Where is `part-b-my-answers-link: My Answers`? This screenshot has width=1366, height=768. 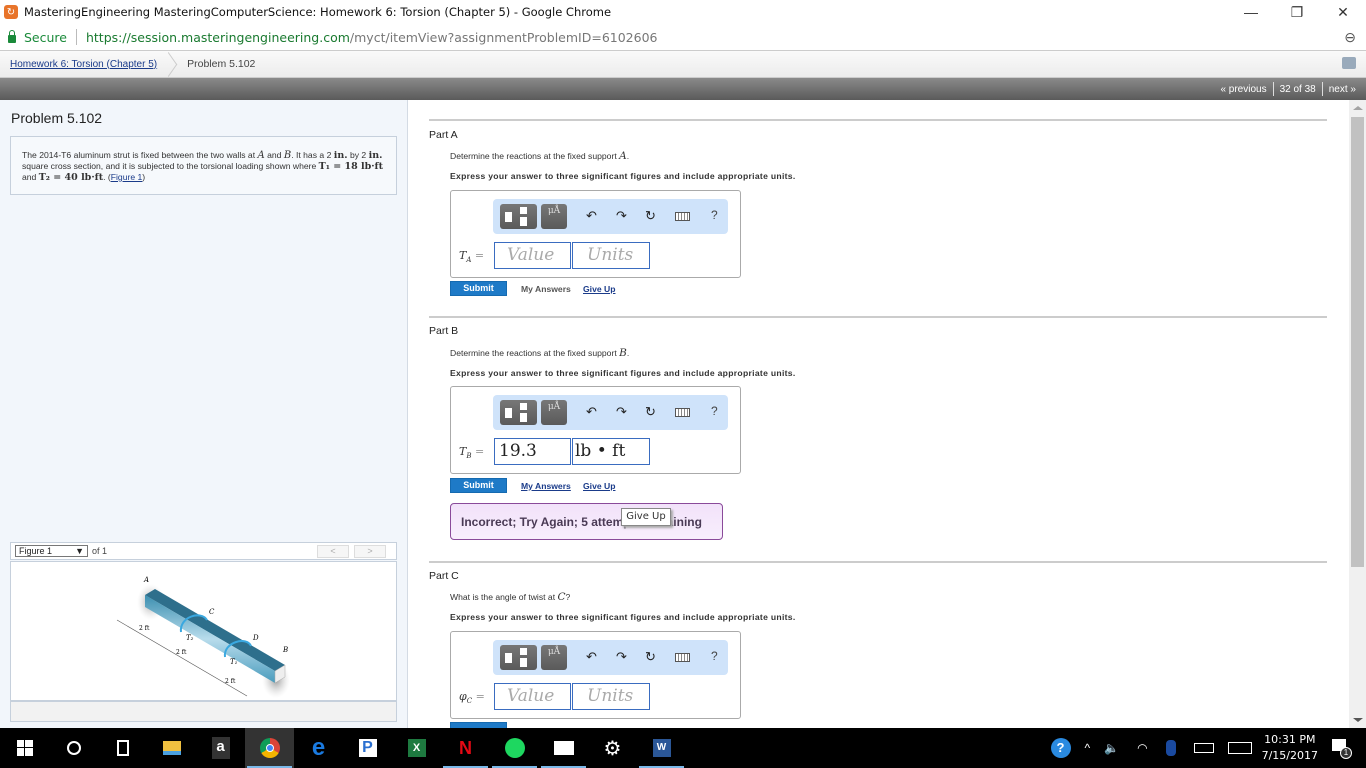
part-b-my-answers-link: My Answers is located at coordinates (546, 486).